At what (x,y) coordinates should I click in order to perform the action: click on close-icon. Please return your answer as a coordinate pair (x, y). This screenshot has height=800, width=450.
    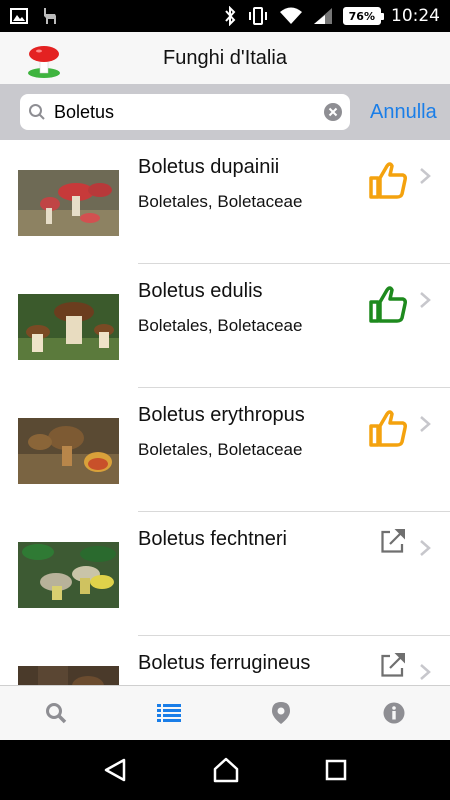
    Looking at the image, I should click on (333, 112).